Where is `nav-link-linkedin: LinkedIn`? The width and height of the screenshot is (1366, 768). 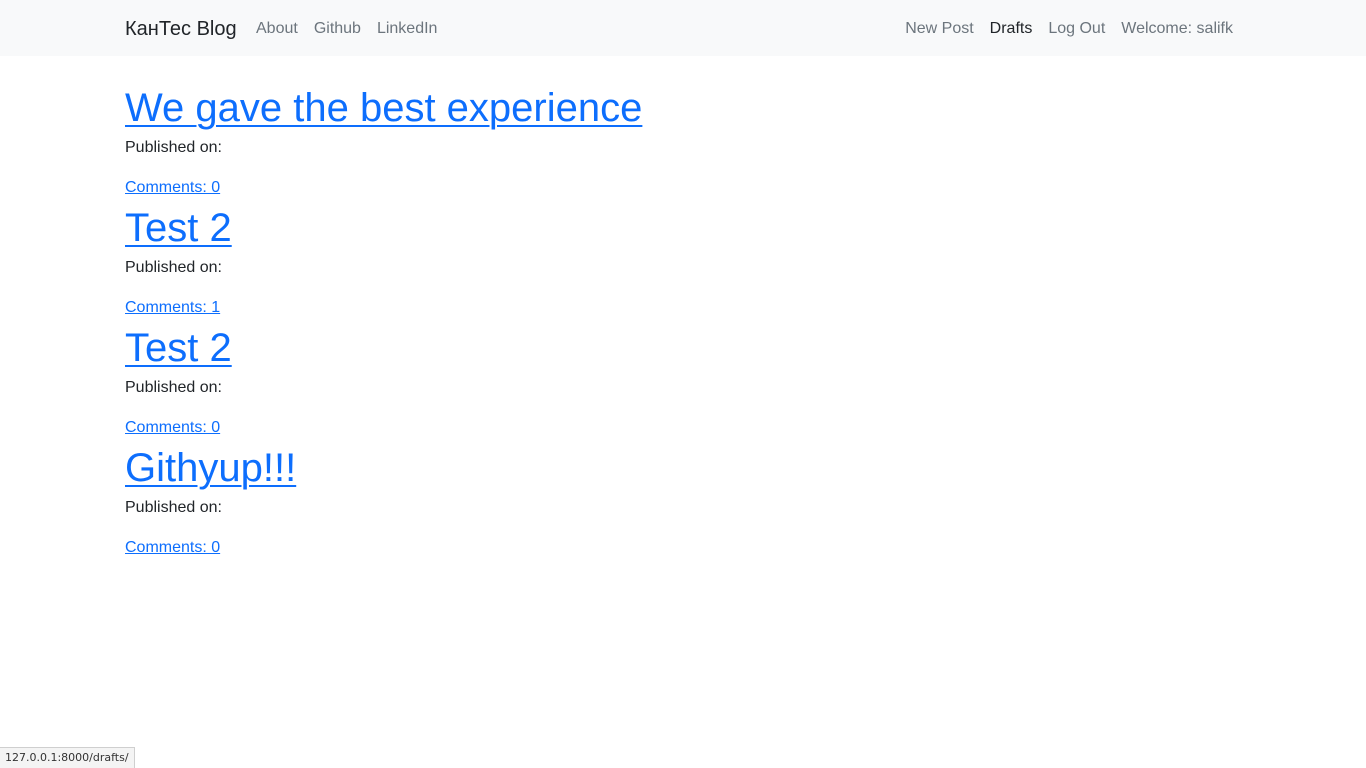 nav-link-linkedin: LinkedIn is located at coordinates (407, 29).